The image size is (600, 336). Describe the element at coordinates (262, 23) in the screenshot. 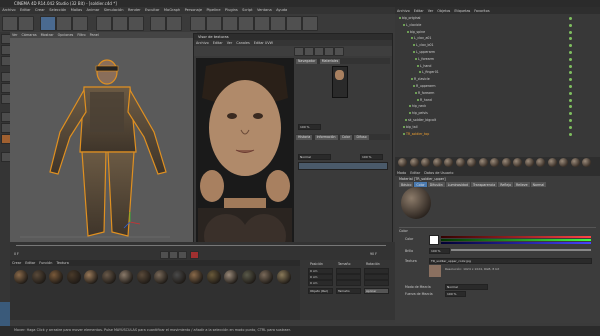

I see `deformer-icon` at that location.